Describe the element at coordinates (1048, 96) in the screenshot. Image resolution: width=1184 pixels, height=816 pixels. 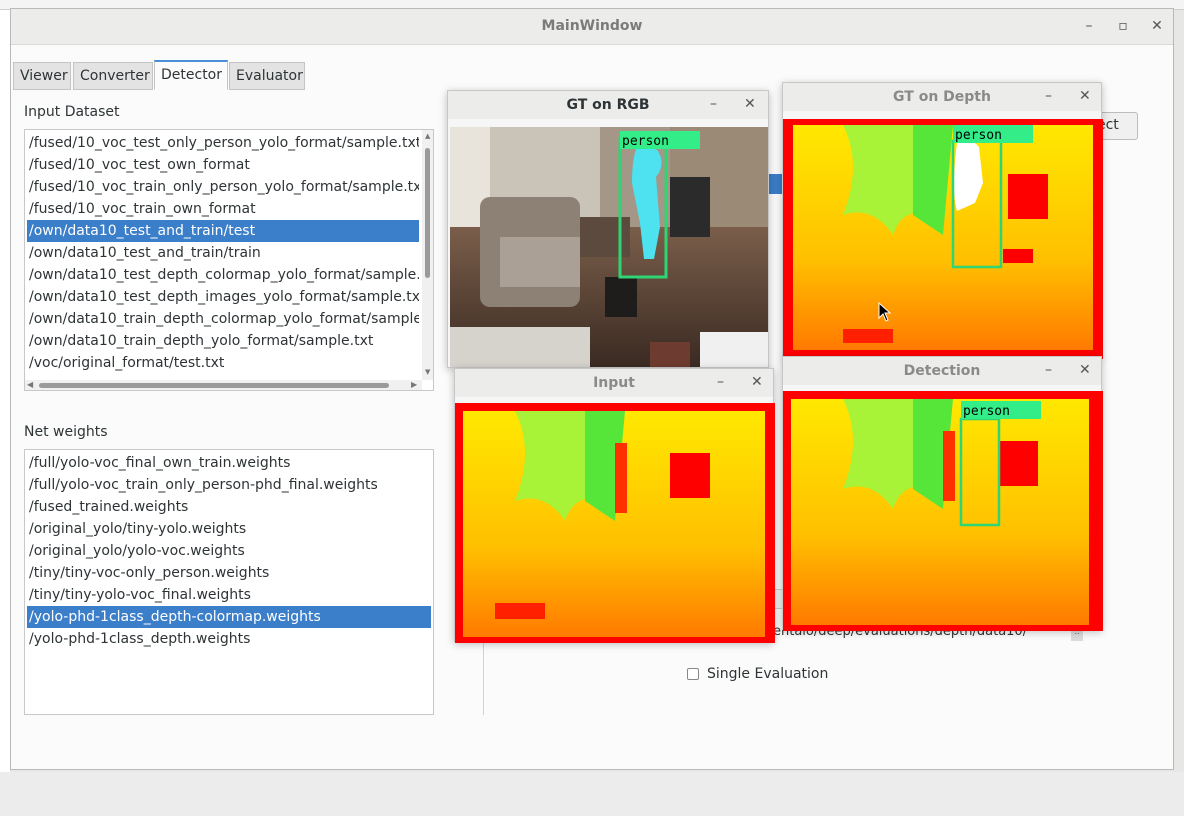
I see `gt-depth-minimize-icon: –` at that location.